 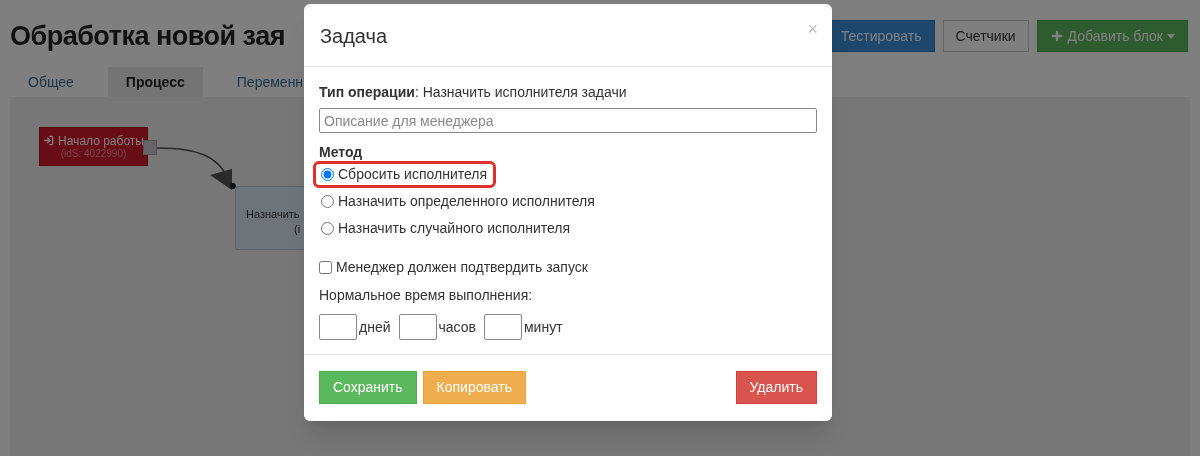 I want to click on plus-icon, so click(x=1056, y=36).